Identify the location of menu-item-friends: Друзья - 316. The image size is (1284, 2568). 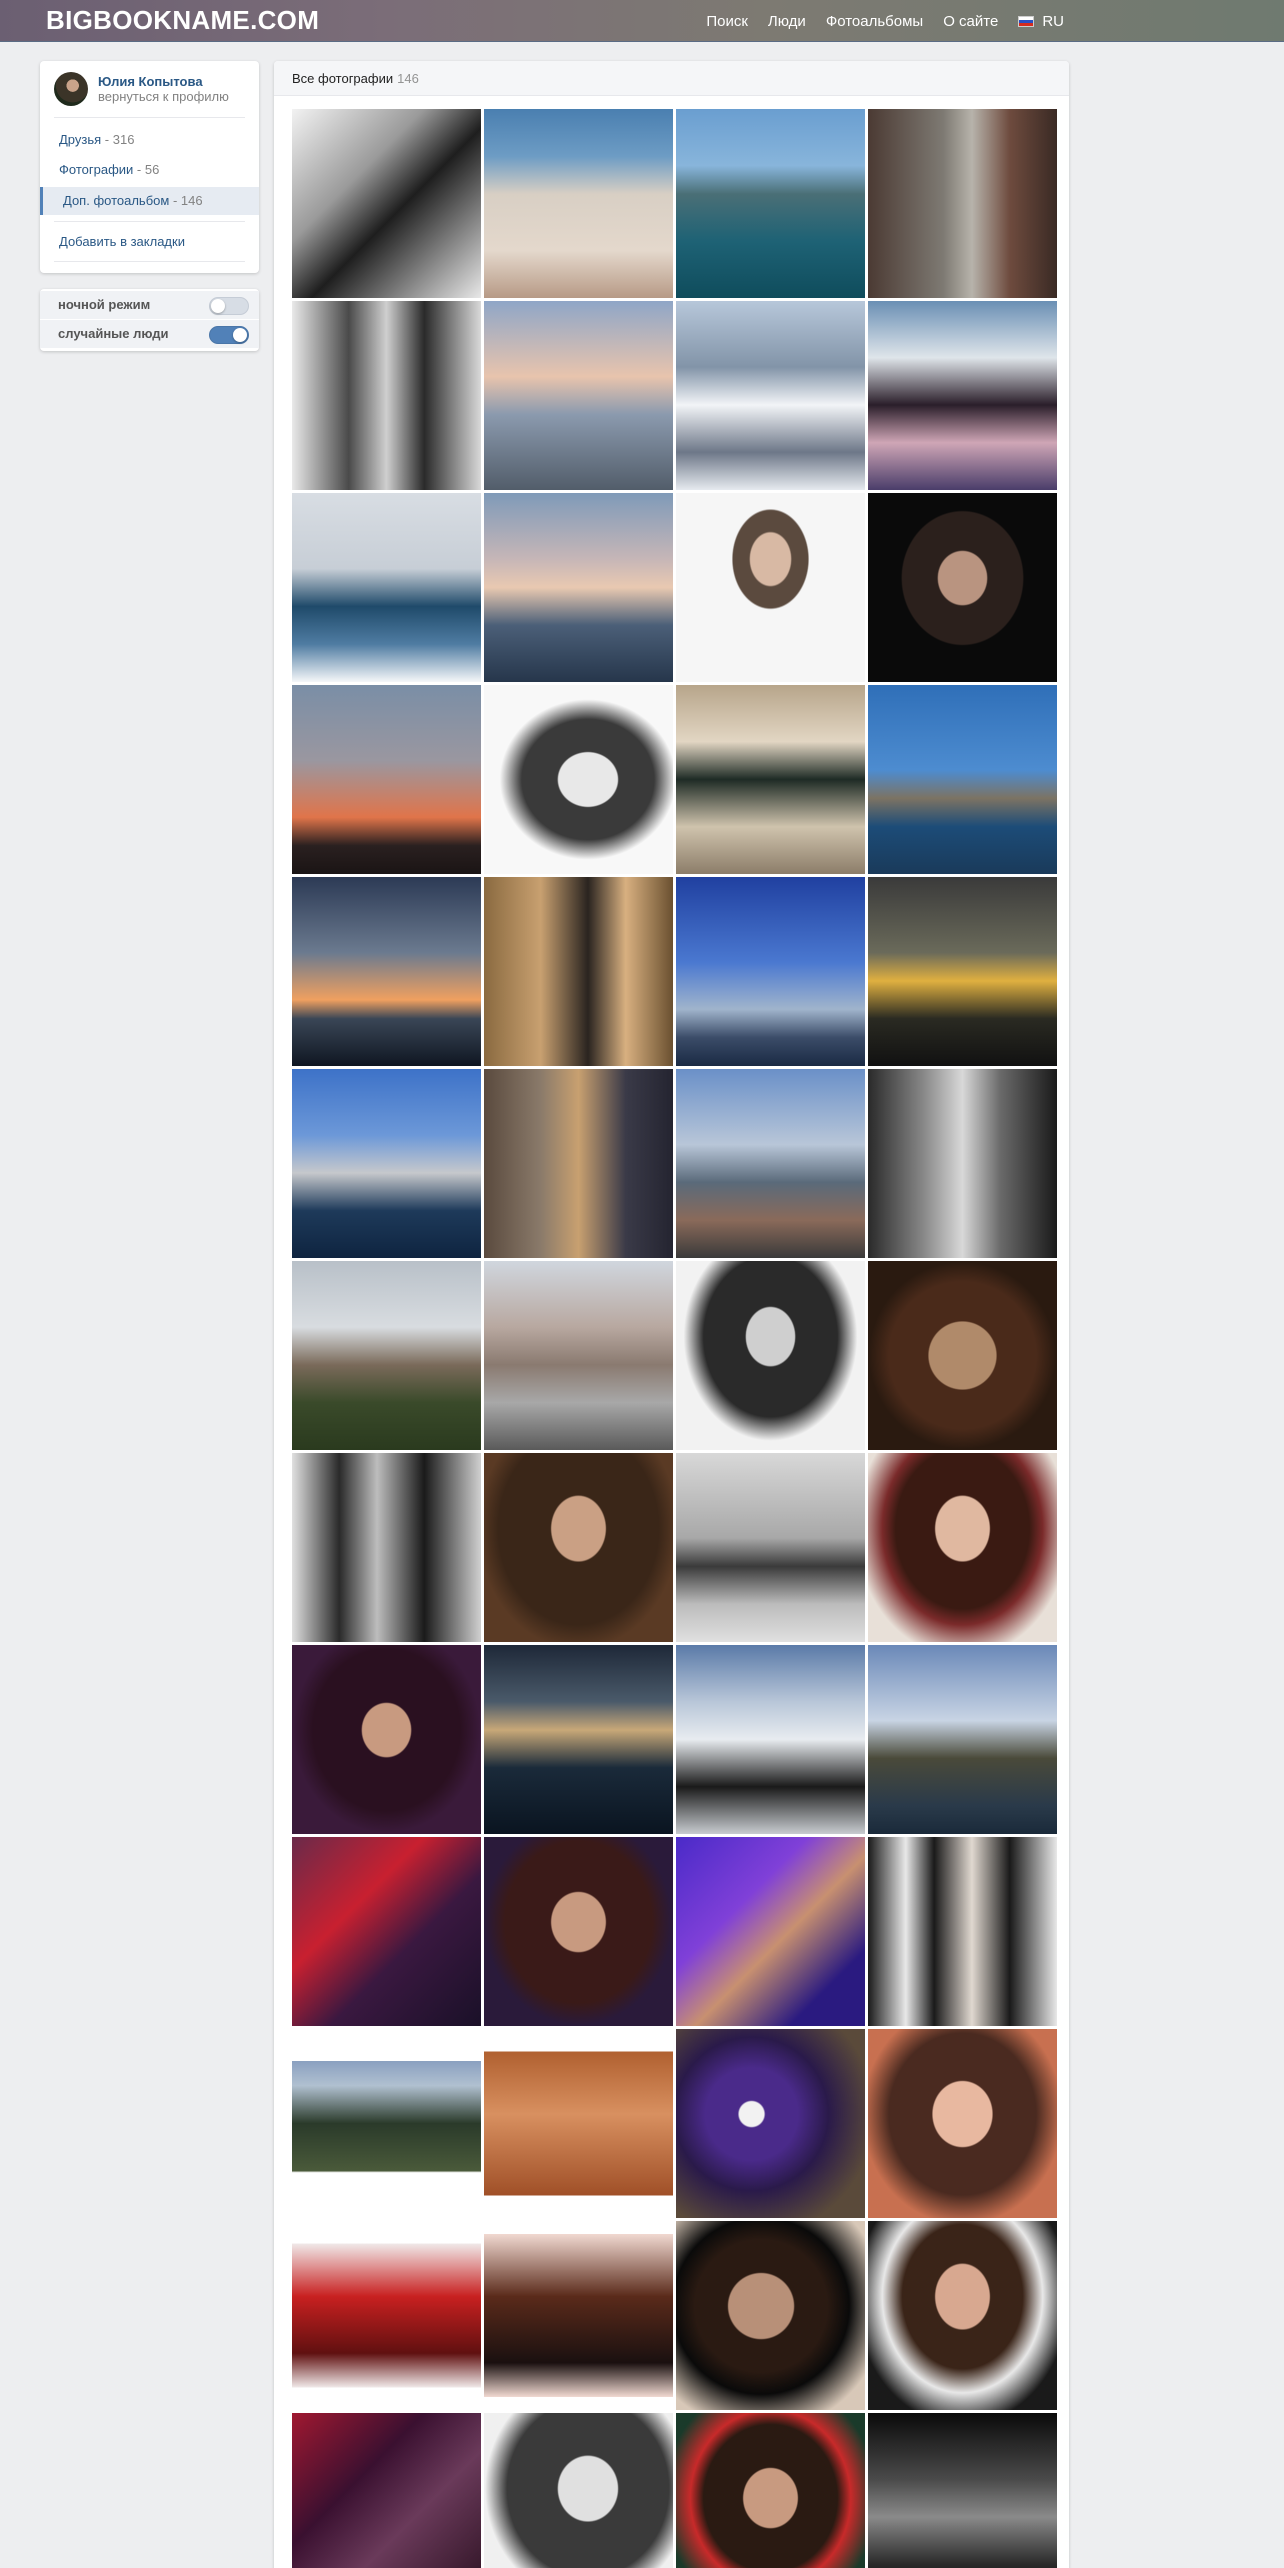
(149, 140).